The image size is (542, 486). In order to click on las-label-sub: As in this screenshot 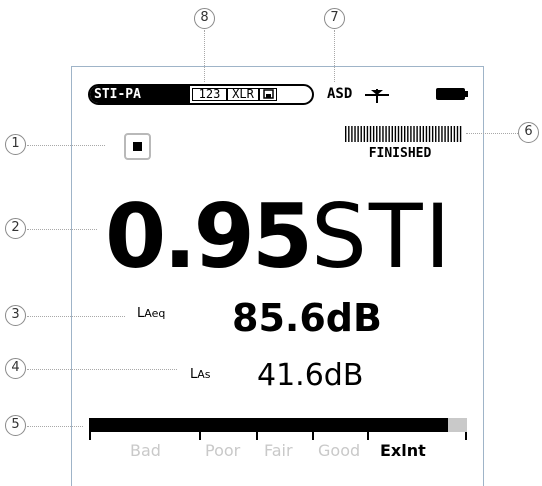, I will do `click(204, 374)`.